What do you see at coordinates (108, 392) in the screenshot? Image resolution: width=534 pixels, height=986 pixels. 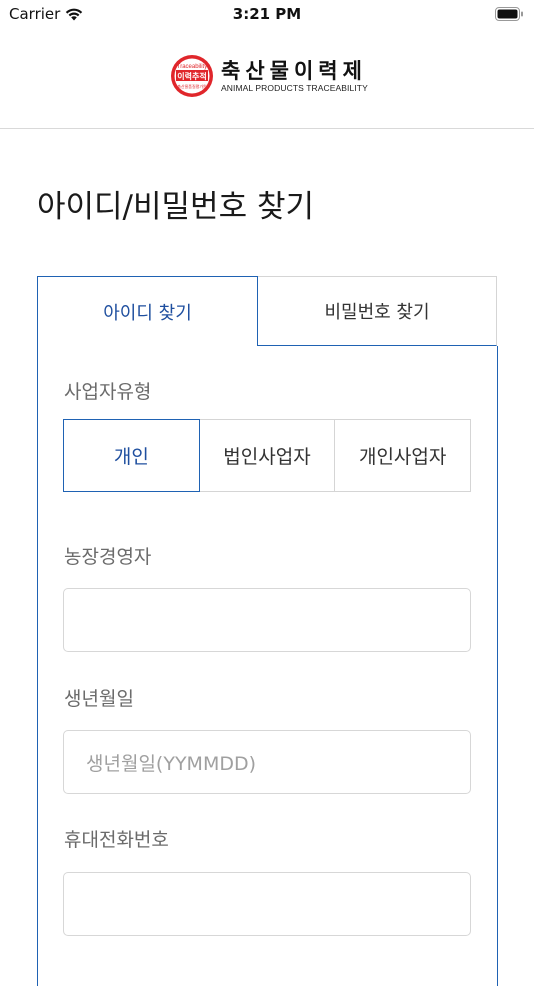 I see `business-type-label: 사업자유형` at bounding box center [108, 392].